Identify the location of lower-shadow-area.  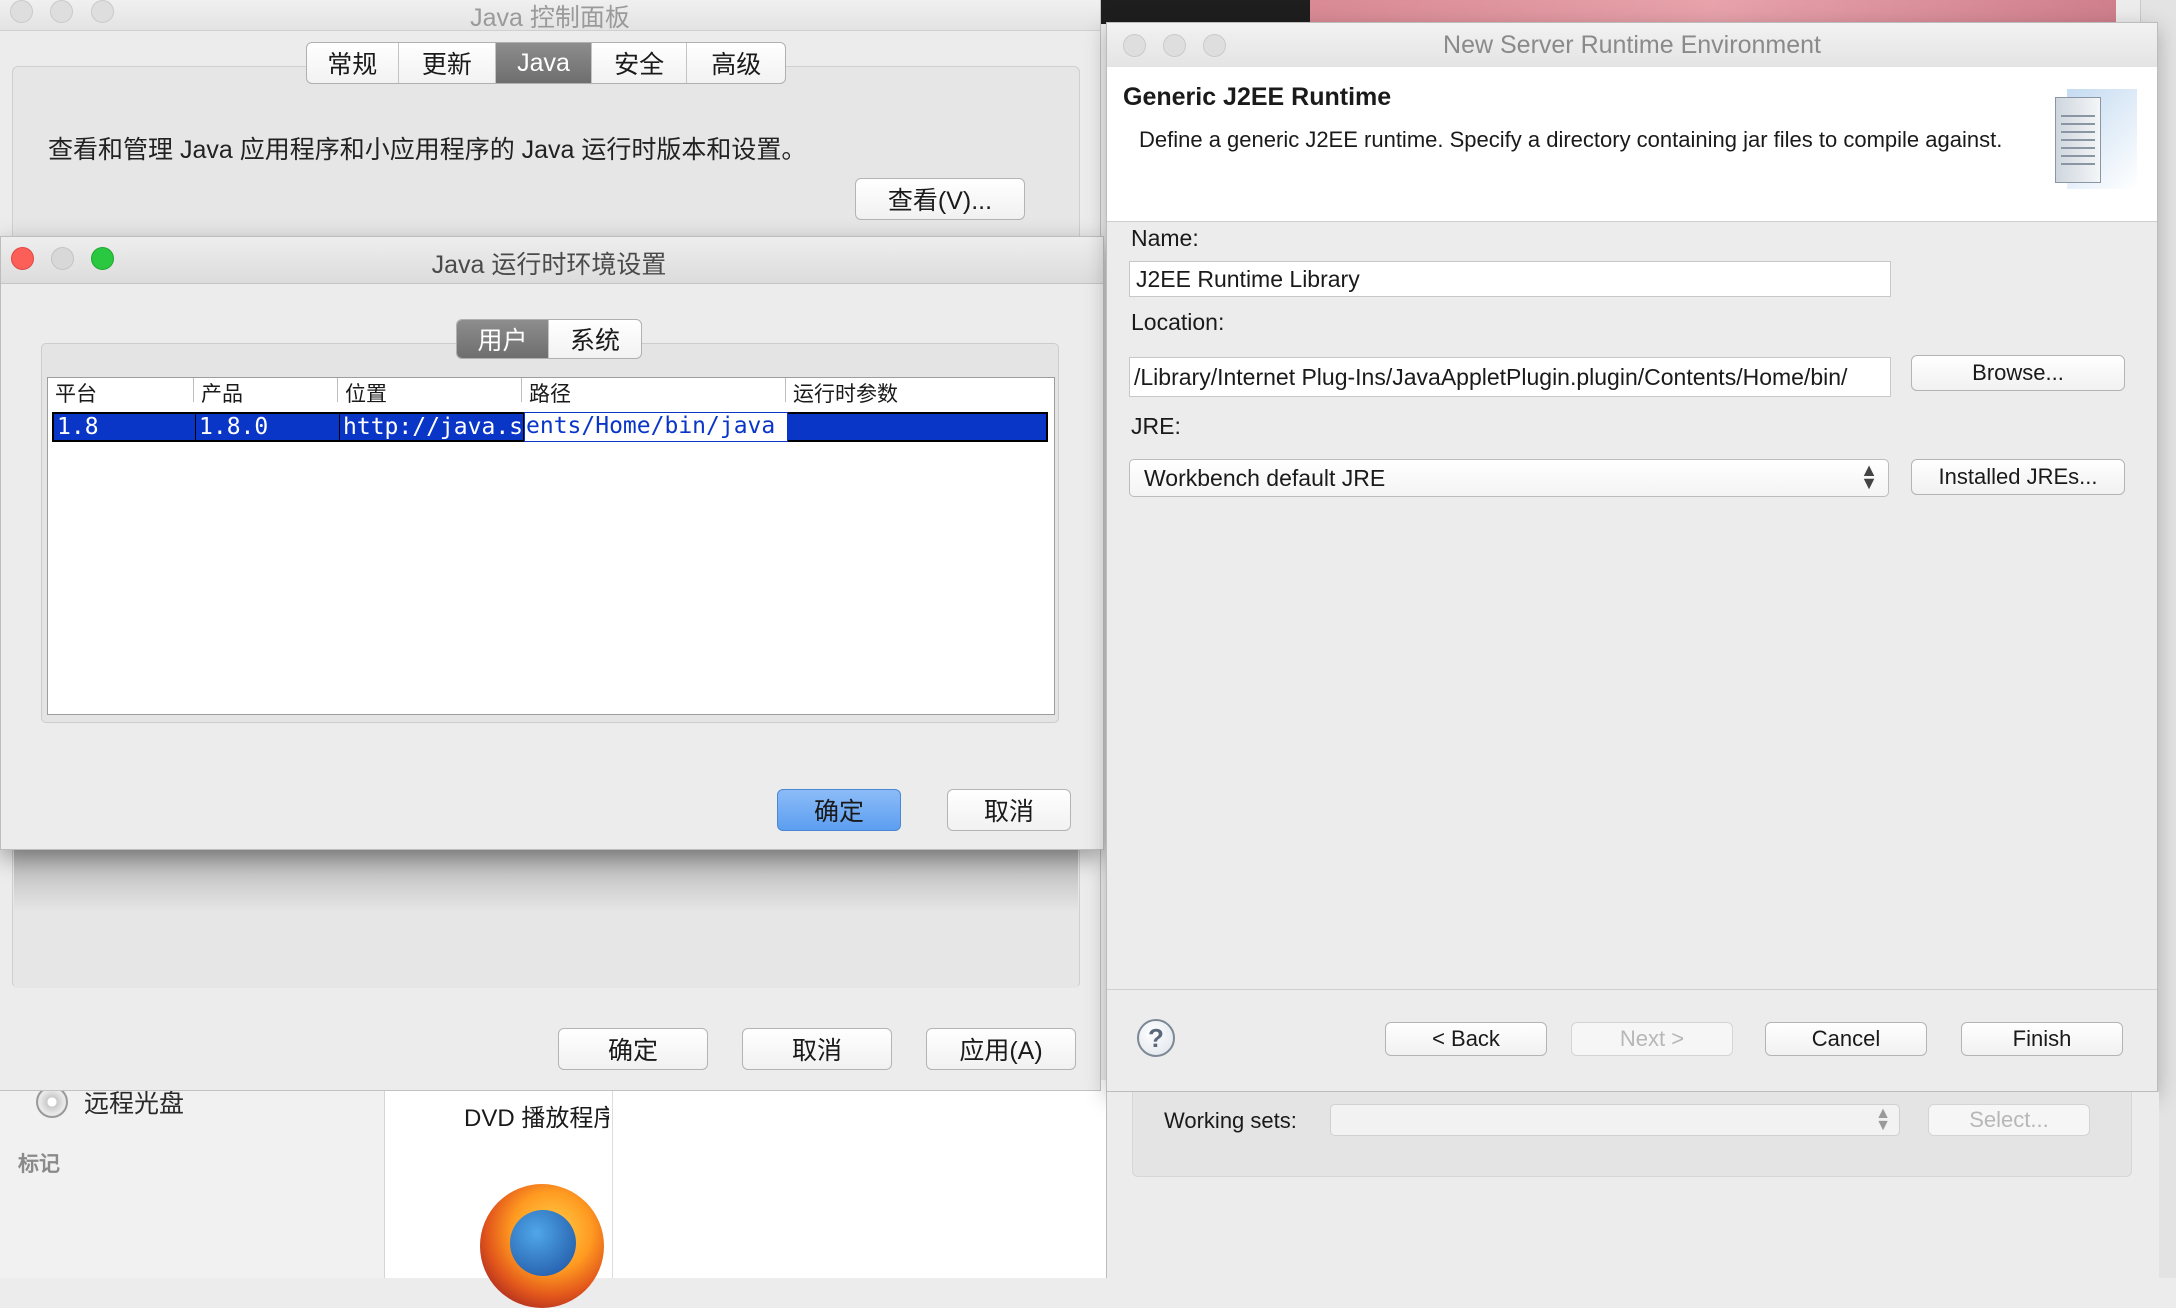
(546, 919).